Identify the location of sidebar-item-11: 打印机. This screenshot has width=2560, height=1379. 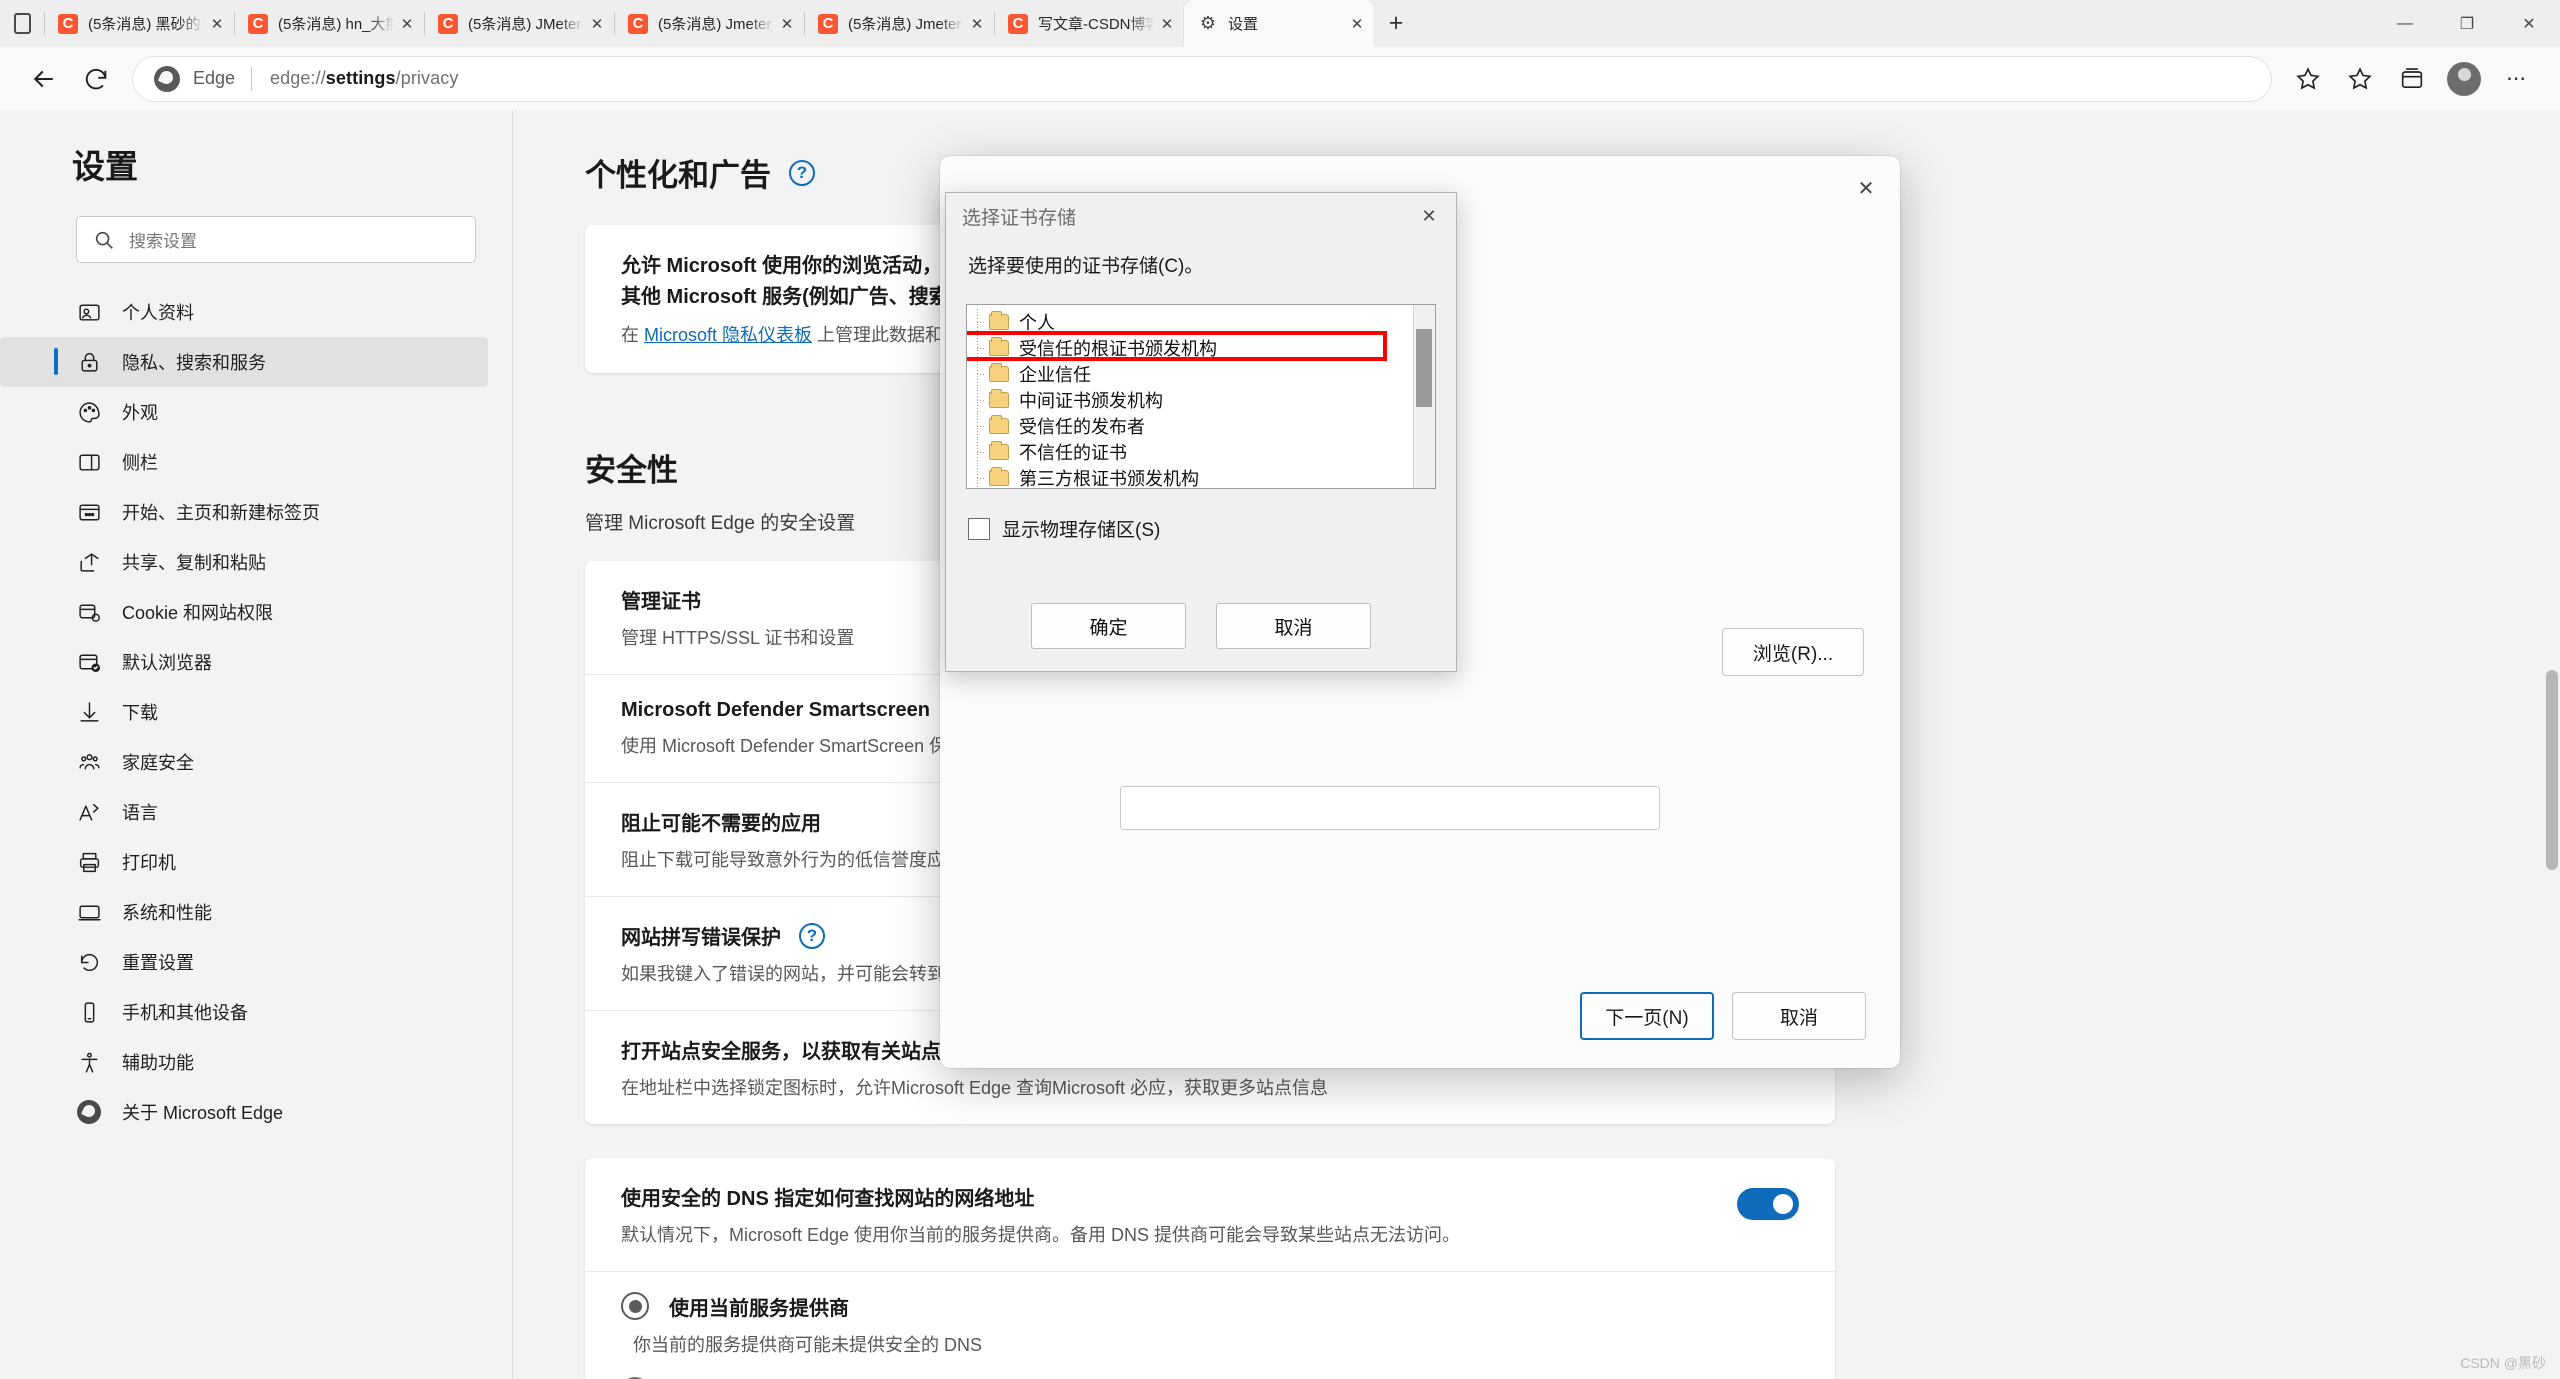
(244, 862).